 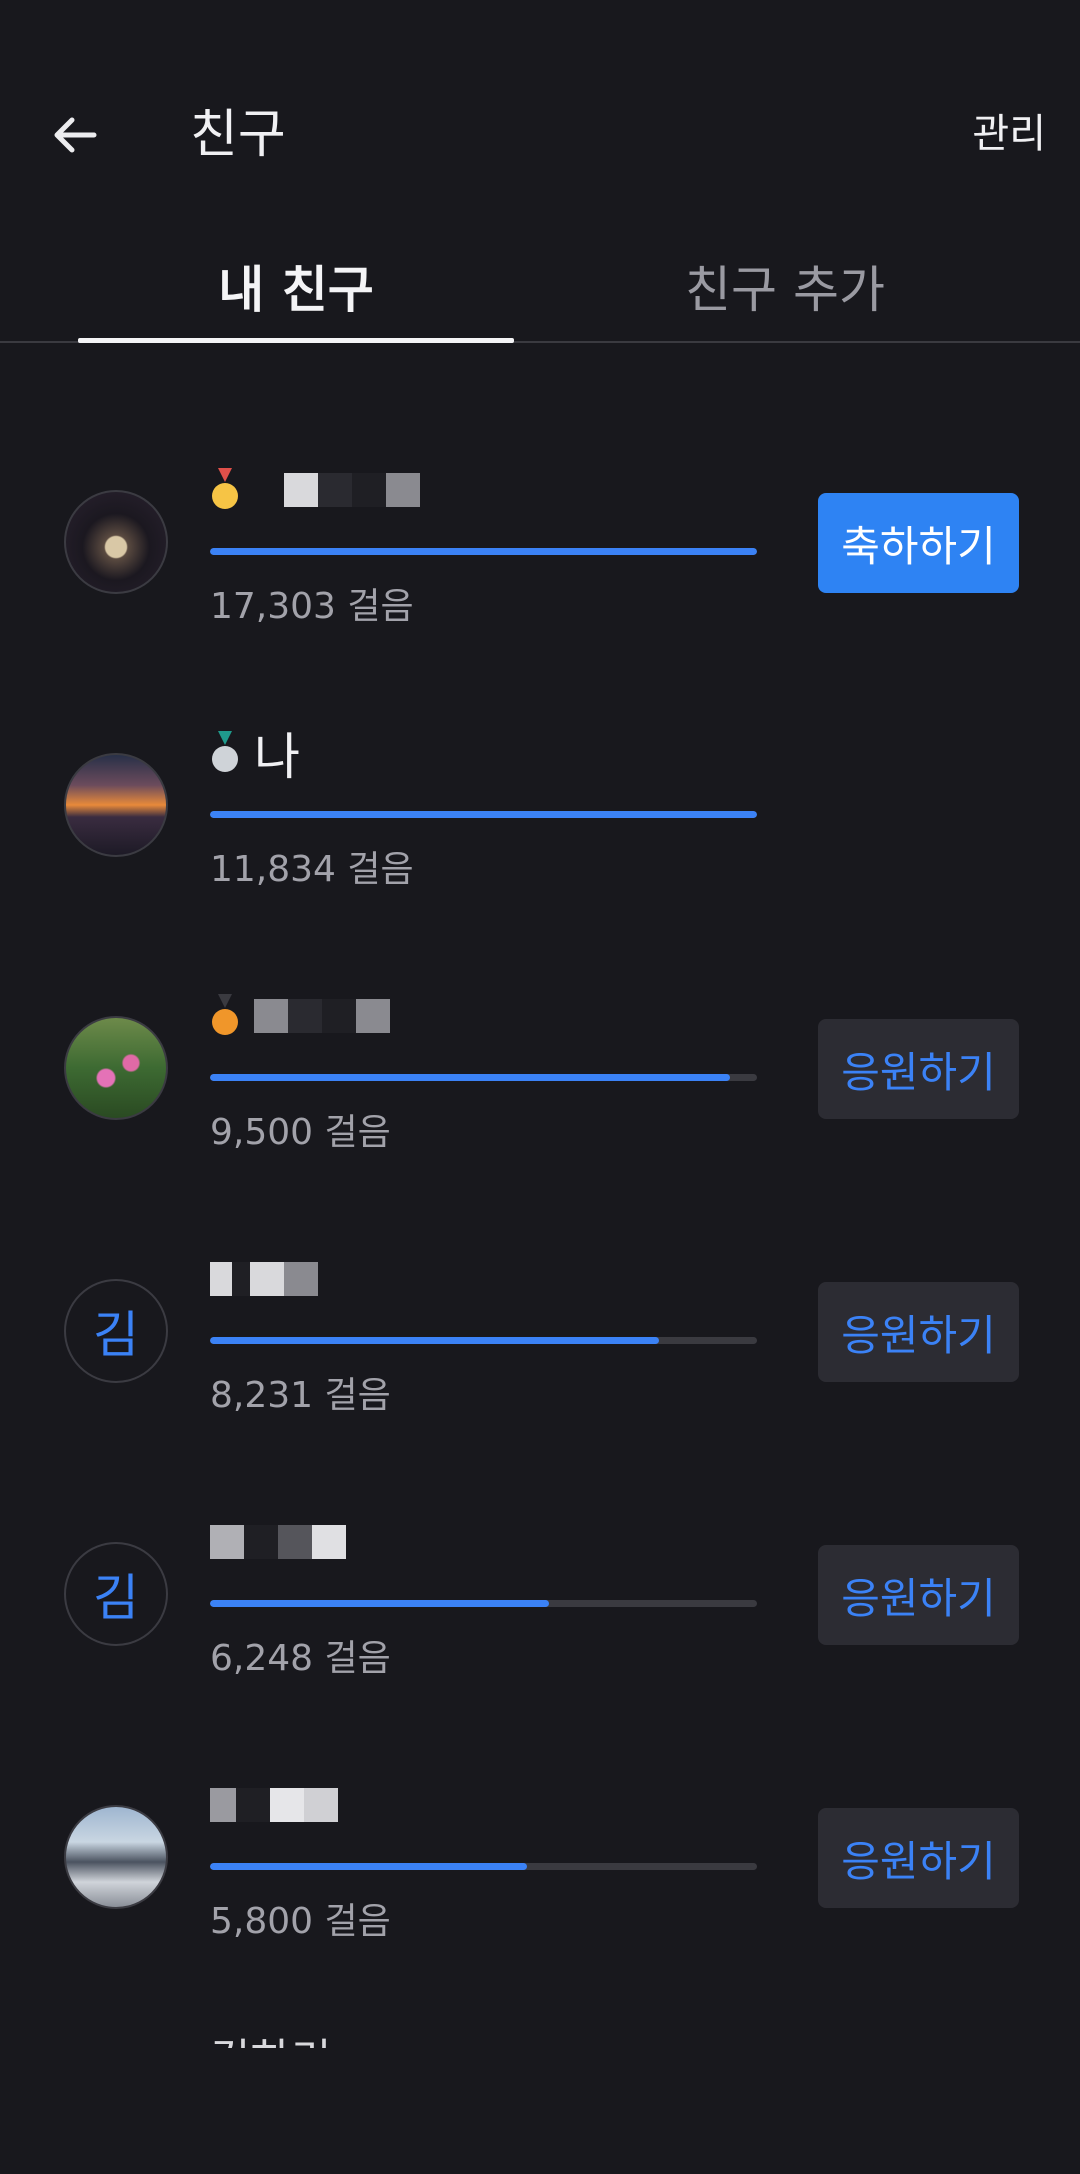 I want to click on arrow-left-icon, so click(x=75, y=135).